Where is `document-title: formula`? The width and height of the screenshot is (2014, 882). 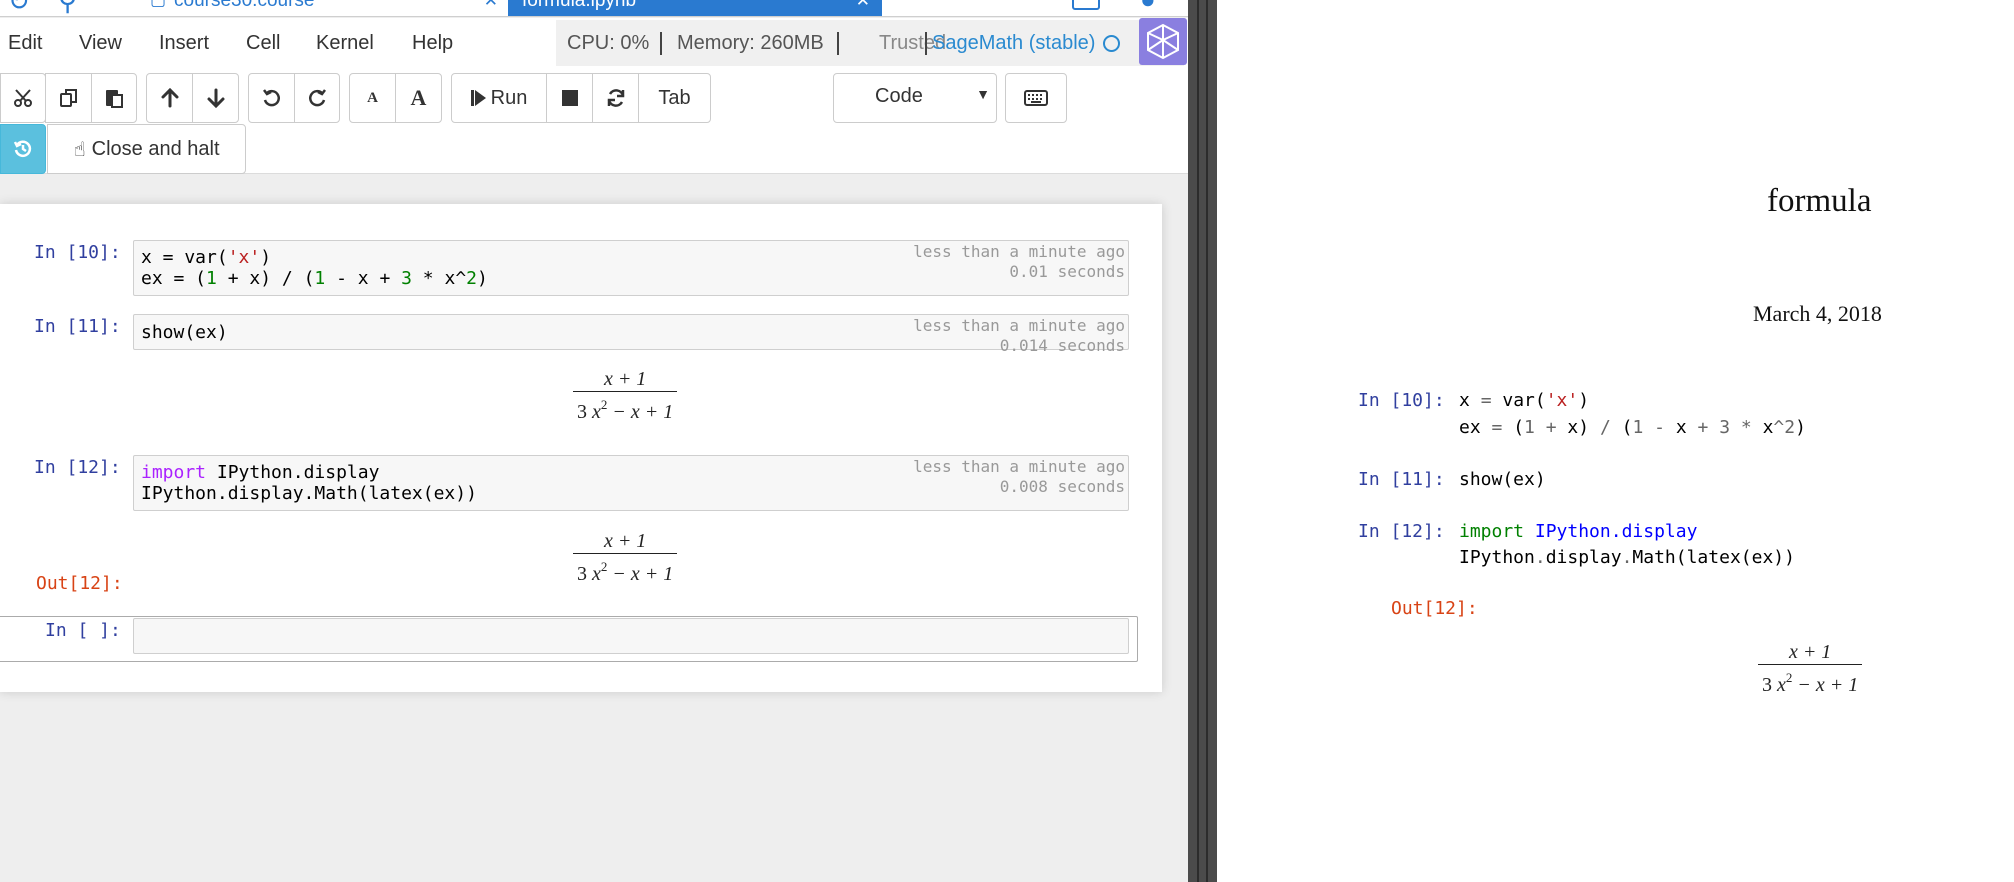
document-title: formula is located at coordinates (1819, 201).